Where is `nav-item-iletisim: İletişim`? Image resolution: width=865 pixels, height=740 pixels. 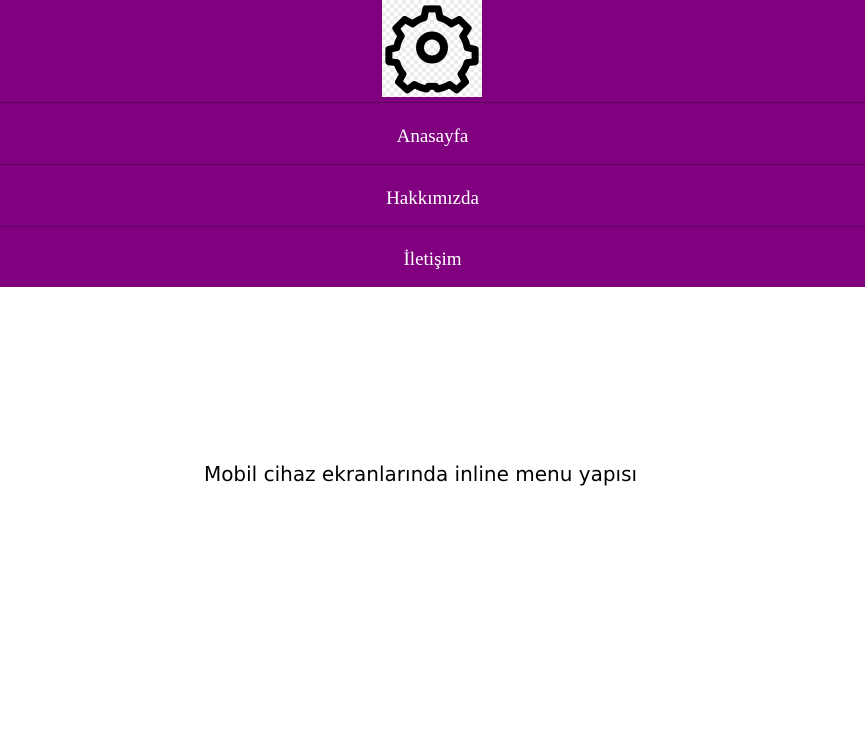 nav-item-iletisim: İletişim is located at coordinates (432, 257).